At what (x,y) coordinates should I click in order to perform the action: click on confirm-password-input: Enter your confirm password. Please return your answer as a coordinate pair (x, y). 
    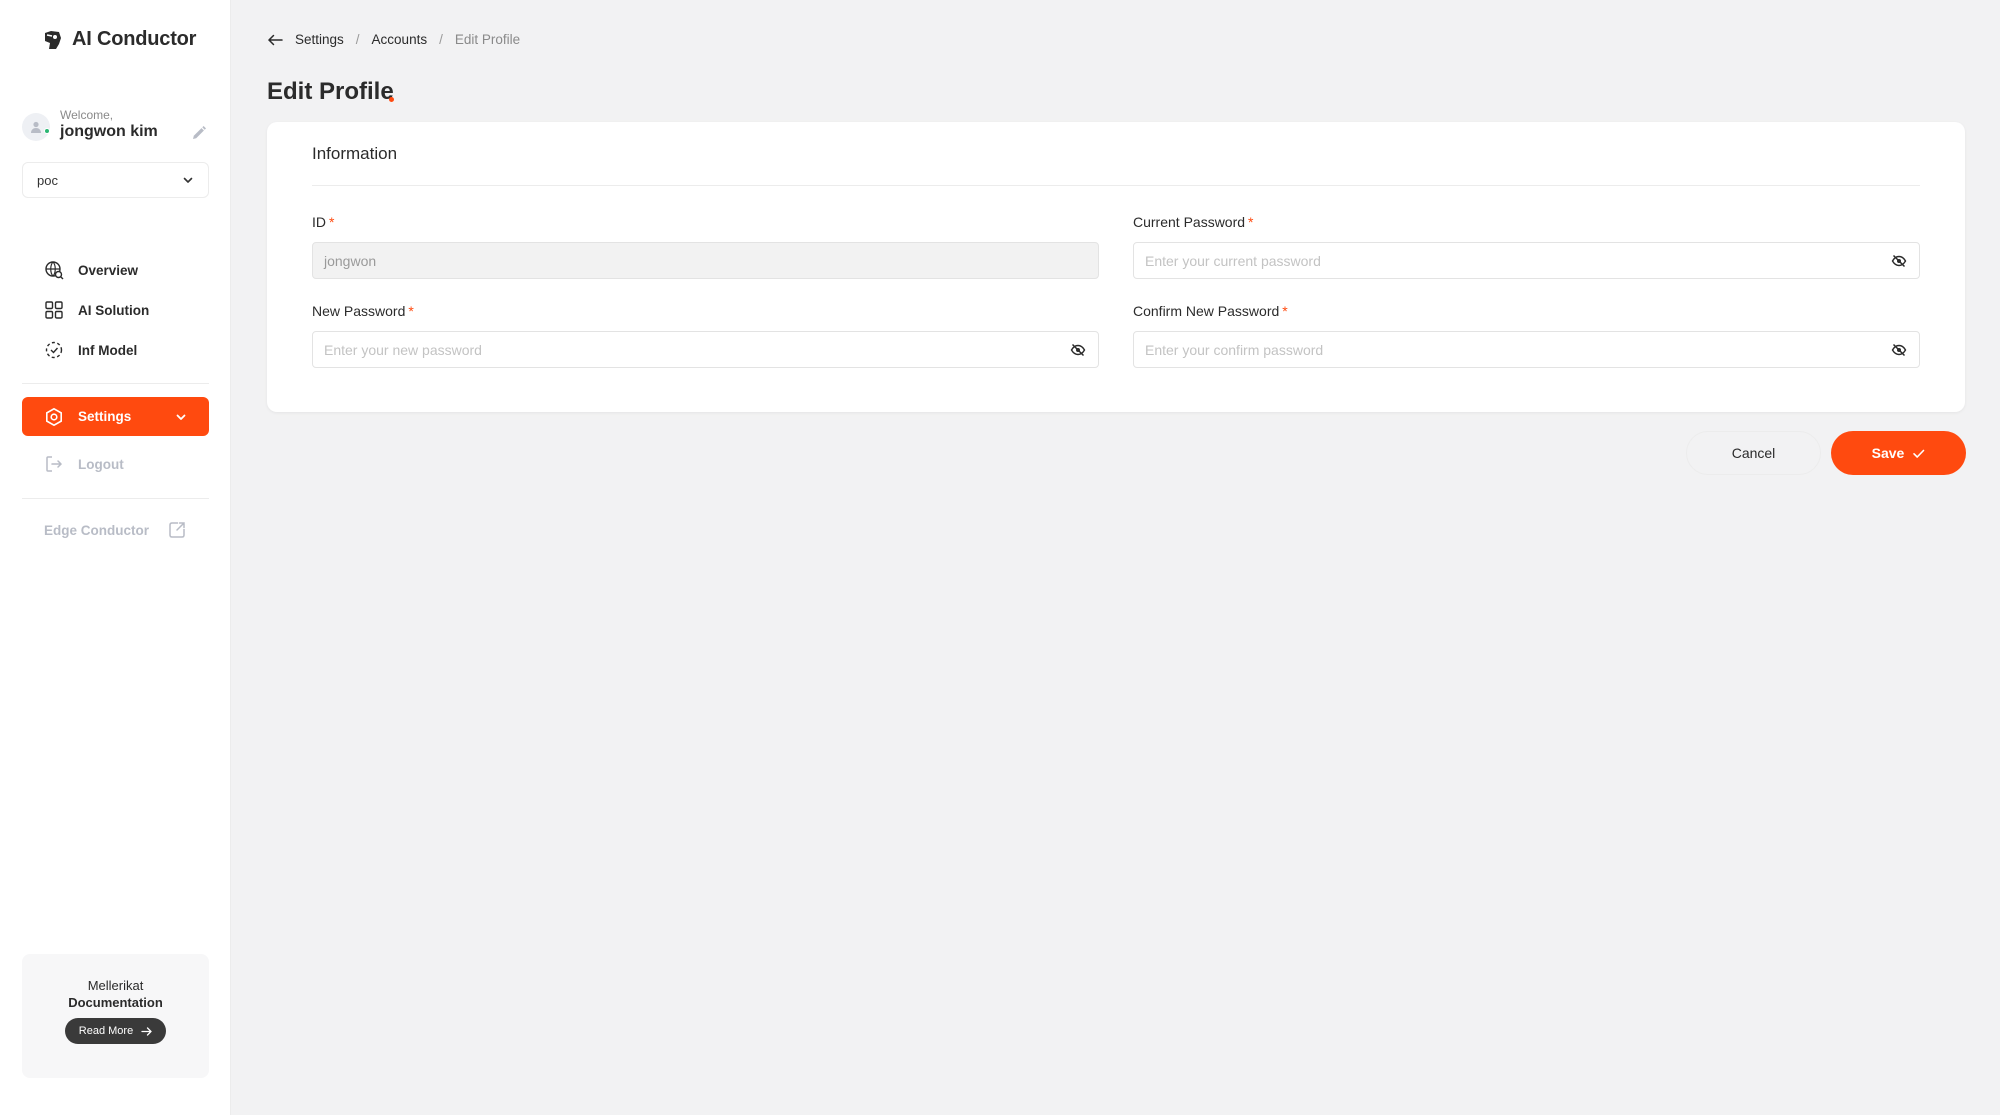
    Looking at the image, I should click on (1526, 349).